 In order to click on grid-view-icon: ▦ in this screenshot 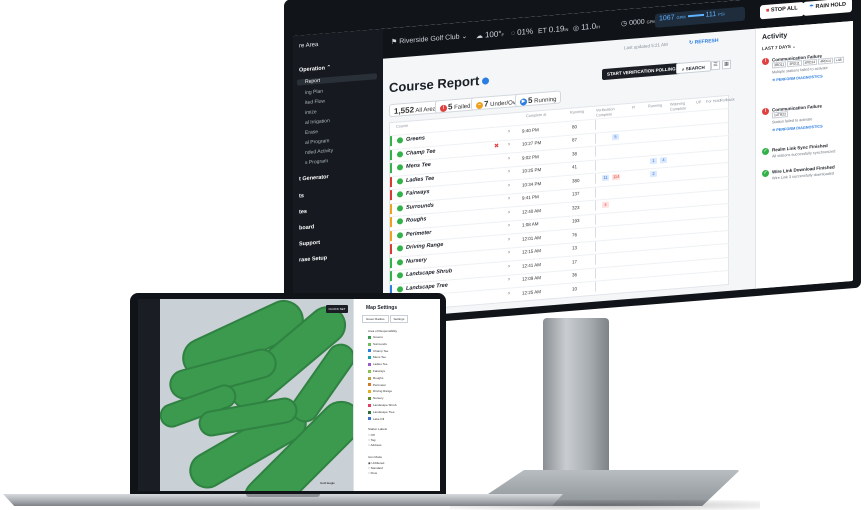, I will do `click(726, 64)`.